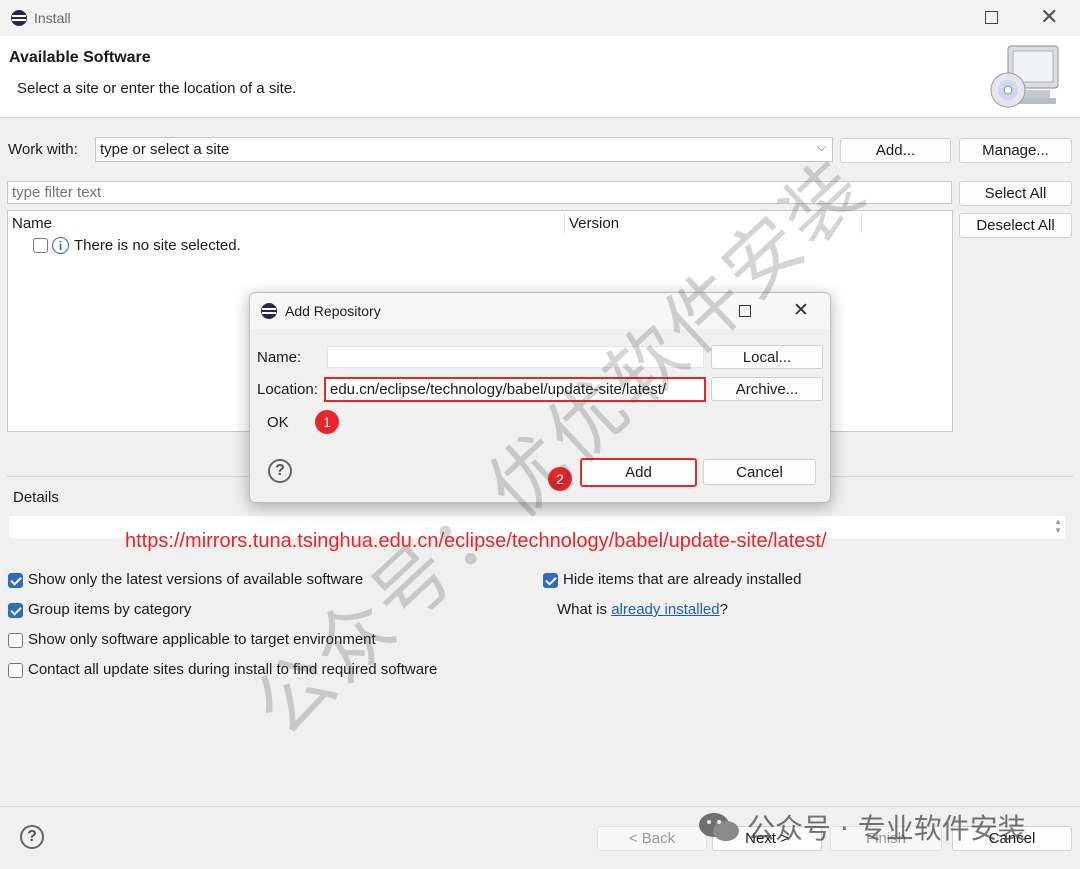 This screenshot has width=1080, height=869. Describe the element at coordinates (1049, 17) in the screenshot. I see `close-icon: ✕` at that location.